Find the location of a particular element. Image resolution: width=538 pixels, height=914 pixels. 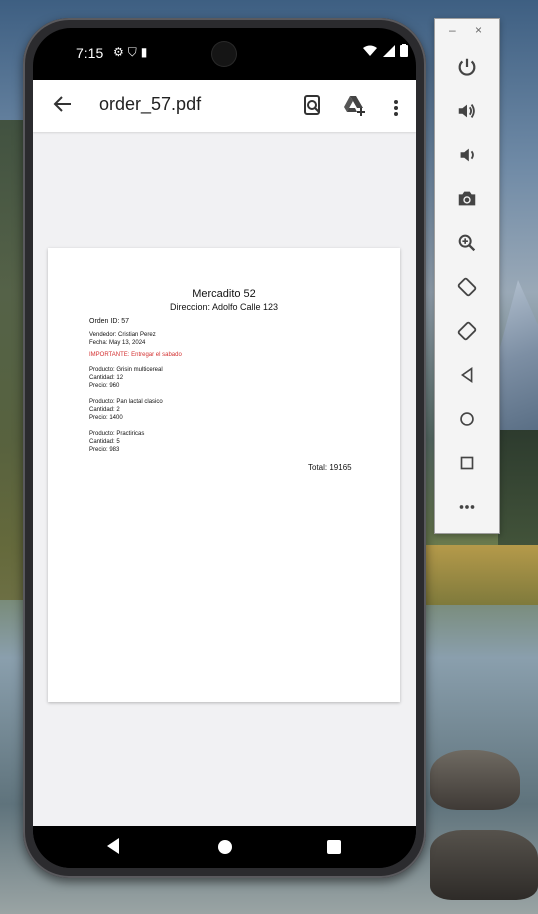

shield-icon: ⛉ is located at coordinates (134, 52).